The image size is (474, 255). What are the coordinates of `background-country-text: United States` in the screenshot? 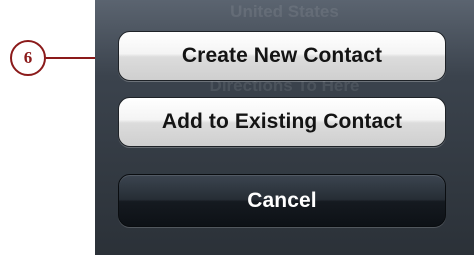 It's located at (284, 11).